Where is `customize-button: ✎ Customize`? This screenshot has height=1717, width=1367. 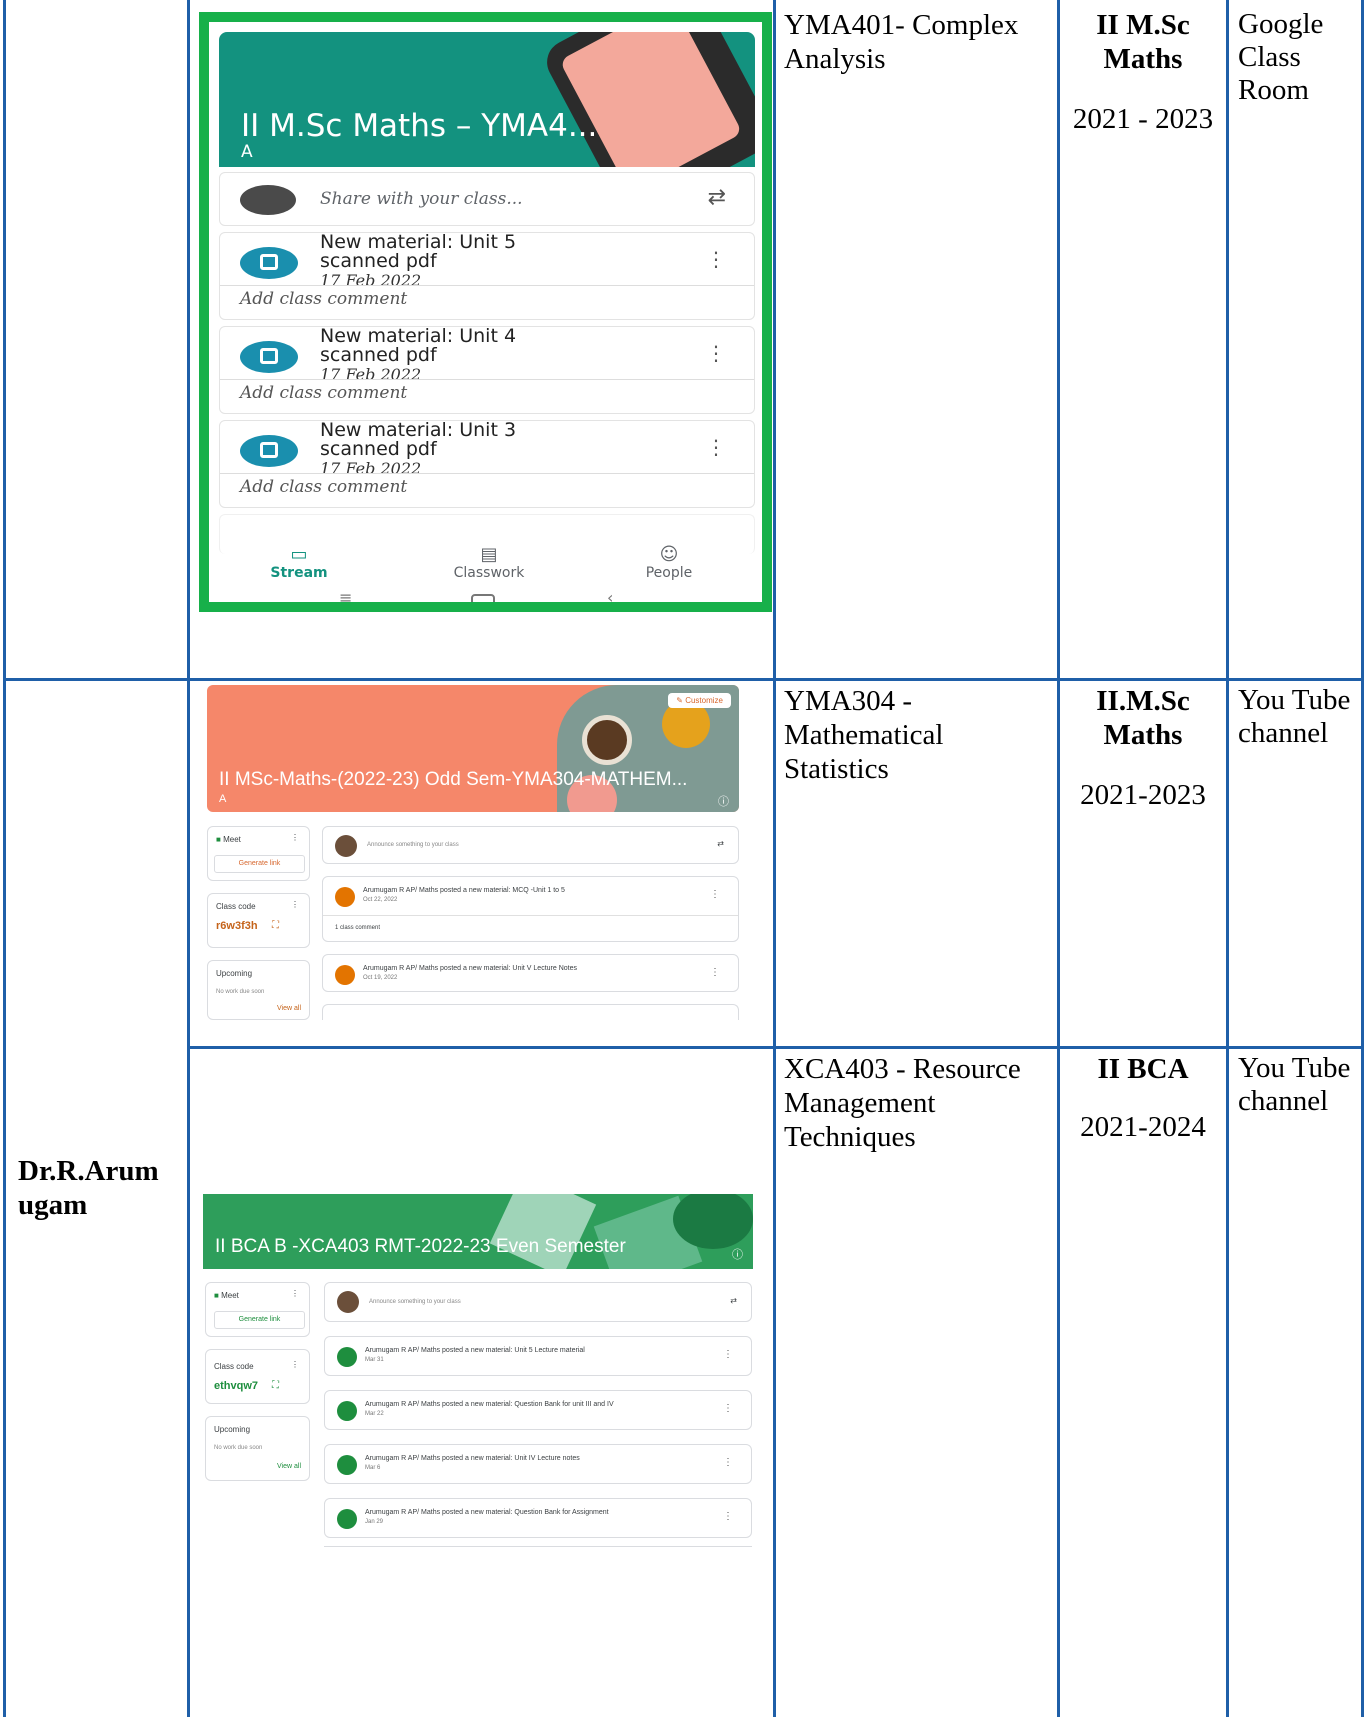
customize-button: ✎ Customize is located at coordinates (699, 700).